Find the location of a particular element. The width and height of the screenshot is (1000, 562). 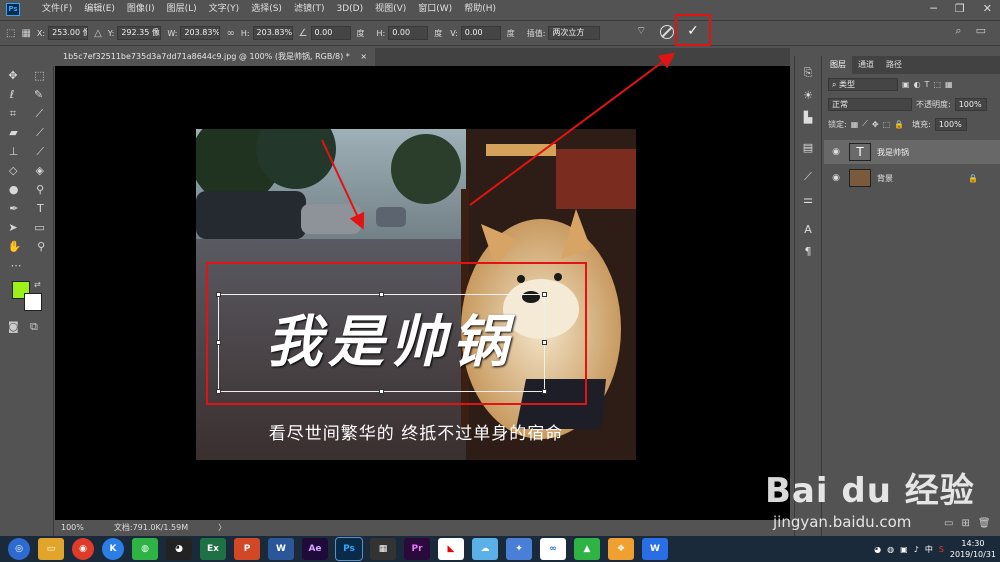

menu-item: 图层(L) is located at coordinates (182, 9).